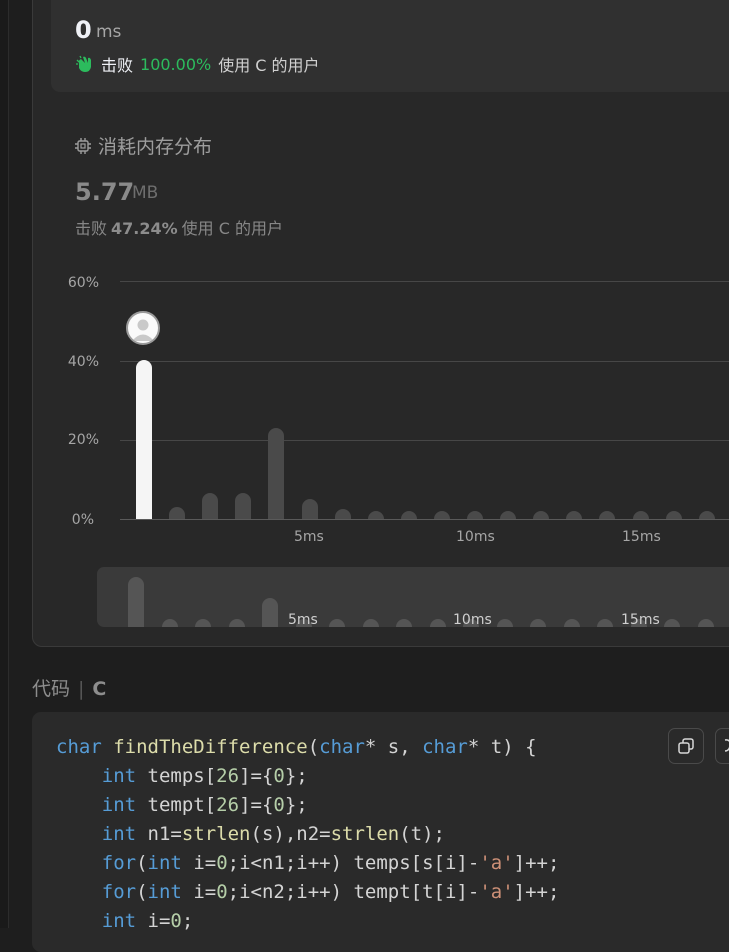  I want to click on wrap-lines-button, so click(722, 746).